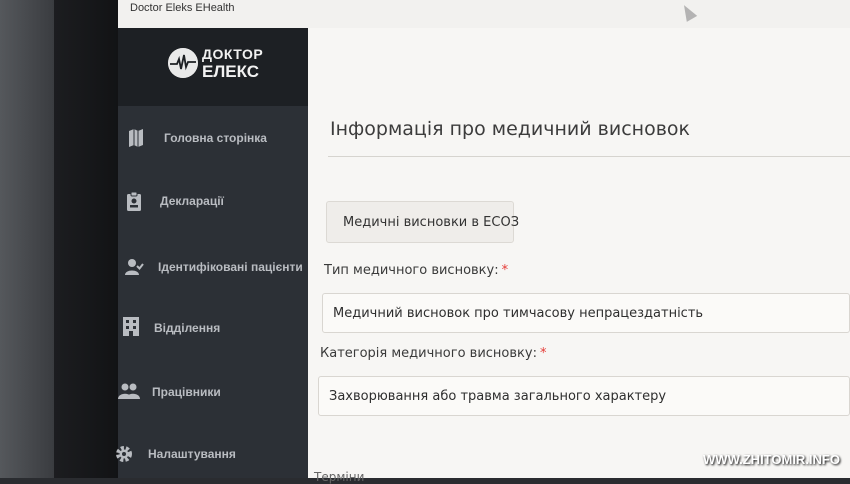  Describe the element at coordinates (411, 270) in the screenshot. I see `field-label-text: Тип медичного висновку:` at that location.